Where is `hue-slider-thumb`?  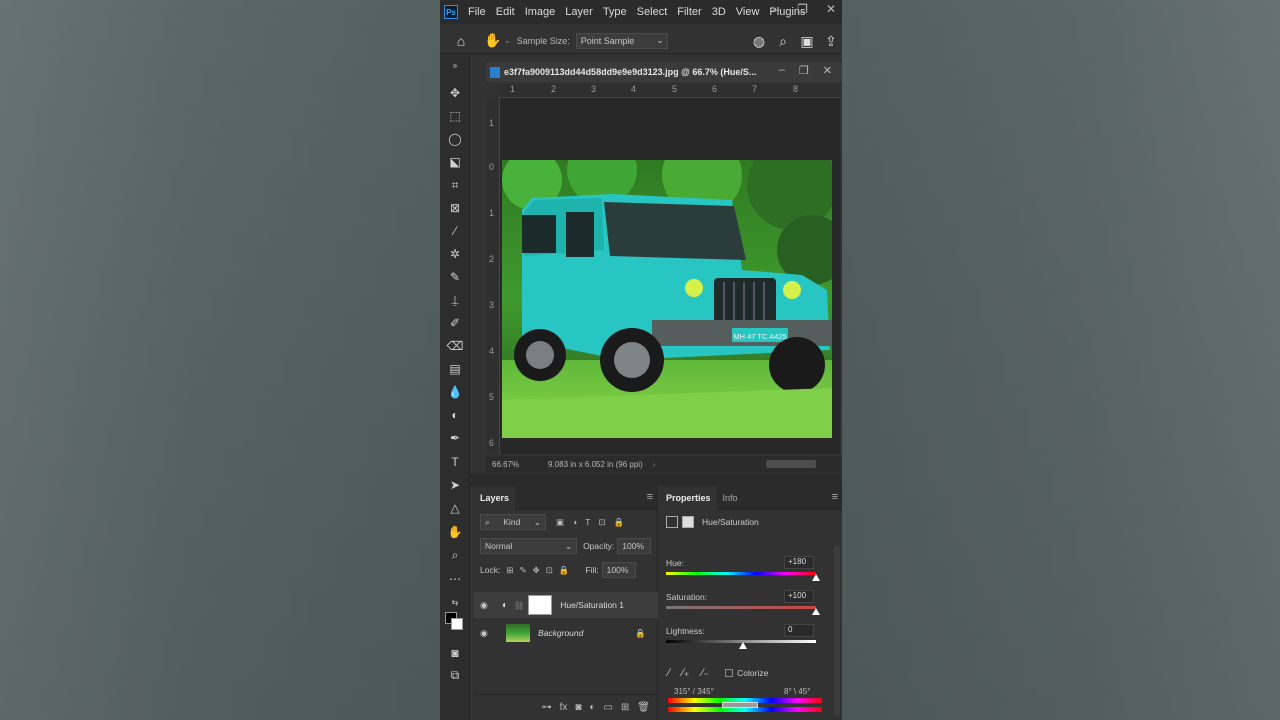 hue-slider-thumb is located at coordinates (816, 577).